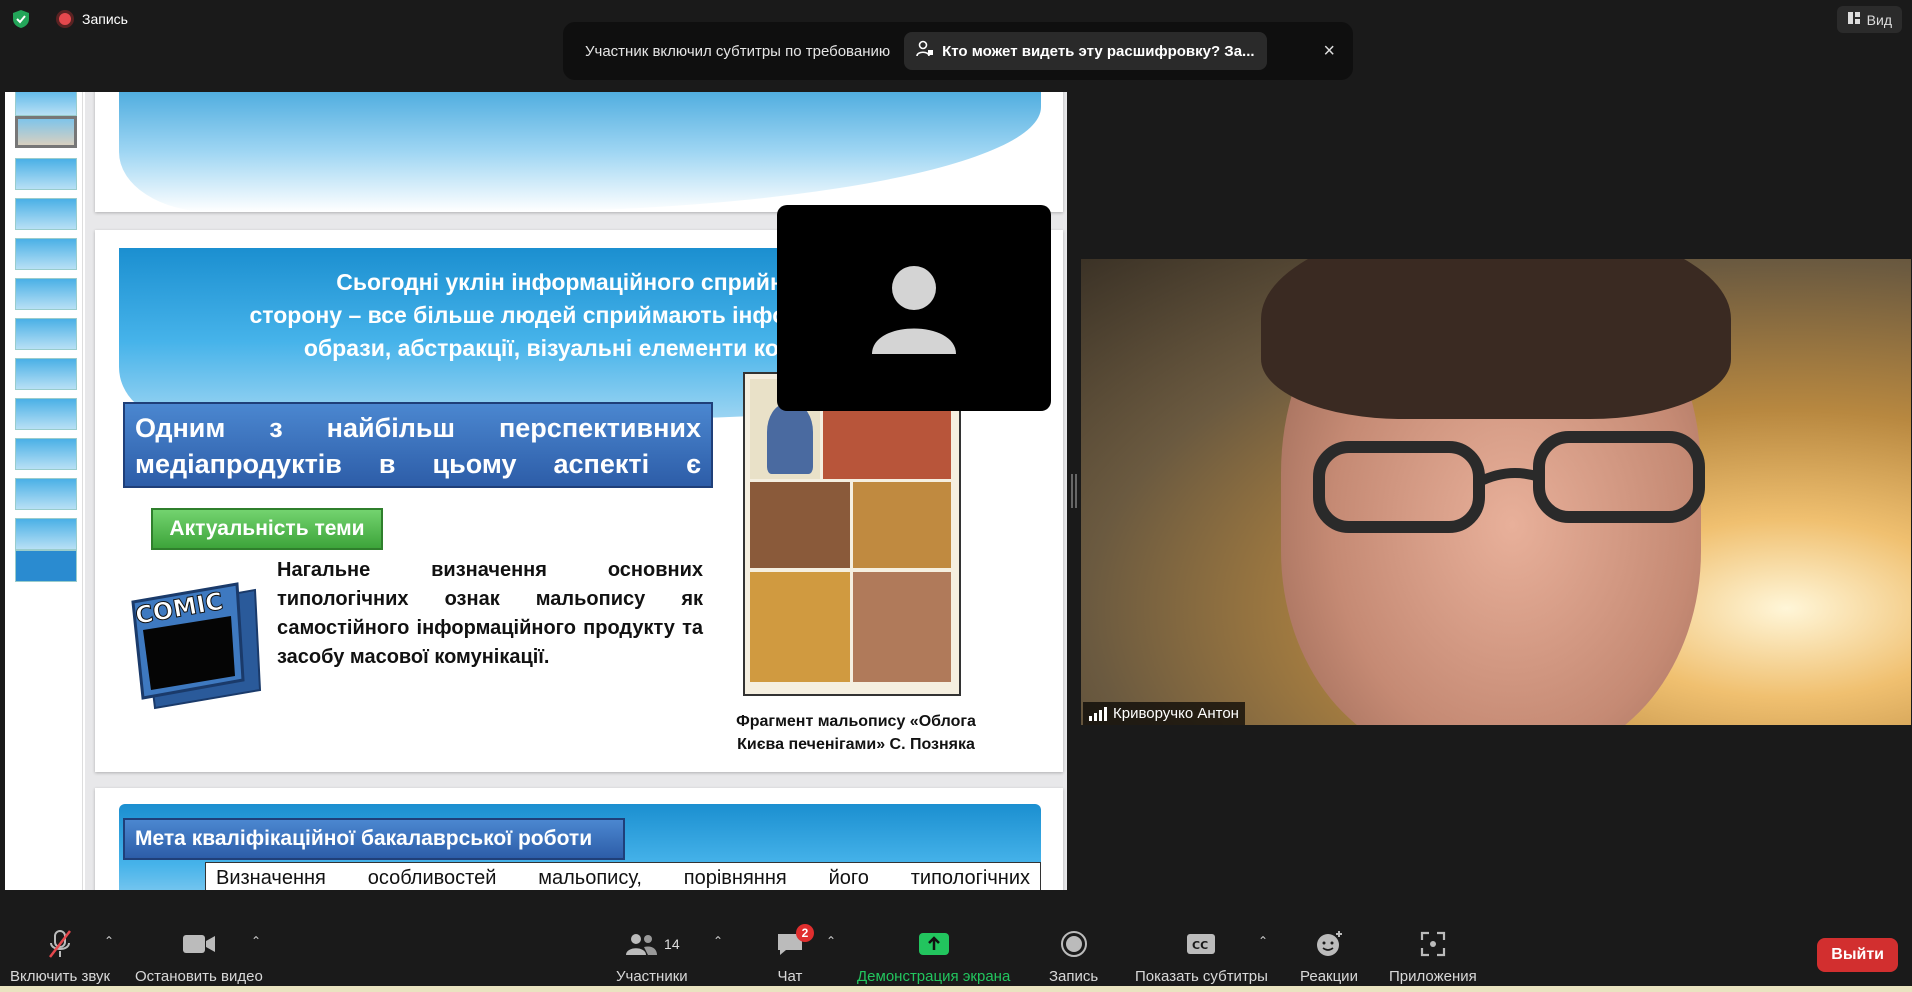 This screenshot has height=992, width=1912. What do you see at coordinates (1857, 955) in the screenshot?
I see `leave-meeting-button: Выйти` at bounding box center [1857, 955].